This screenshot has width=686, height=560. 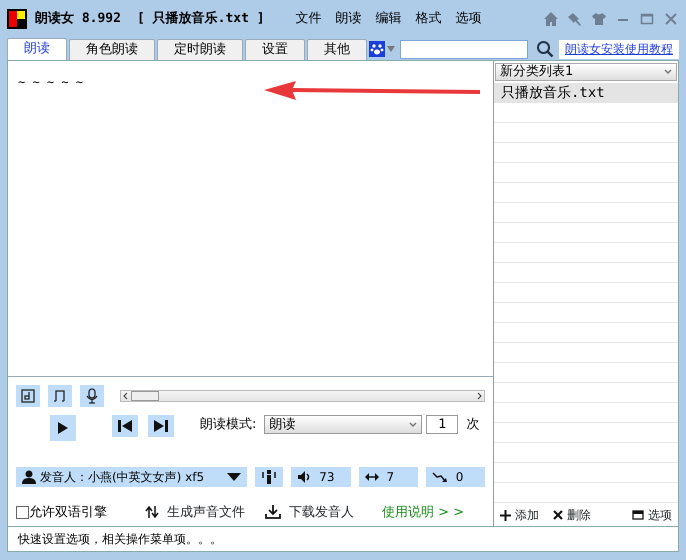 What do you see at coordinates (428, 19) in the screenshot?
I see `menu-item: 格式` at bounding box center [428, 19].